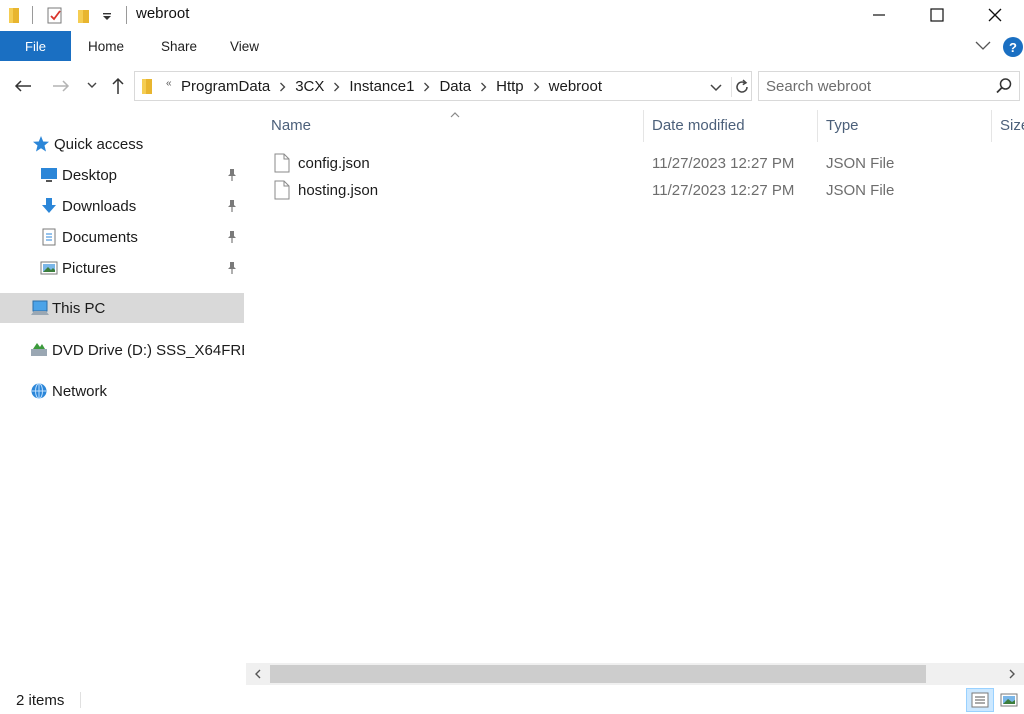 The image size is (1024, 714). Describe the element at coordinates (122, 175) in the screenshot. I see `sidebar-item-desktop: Desktop` at that location.